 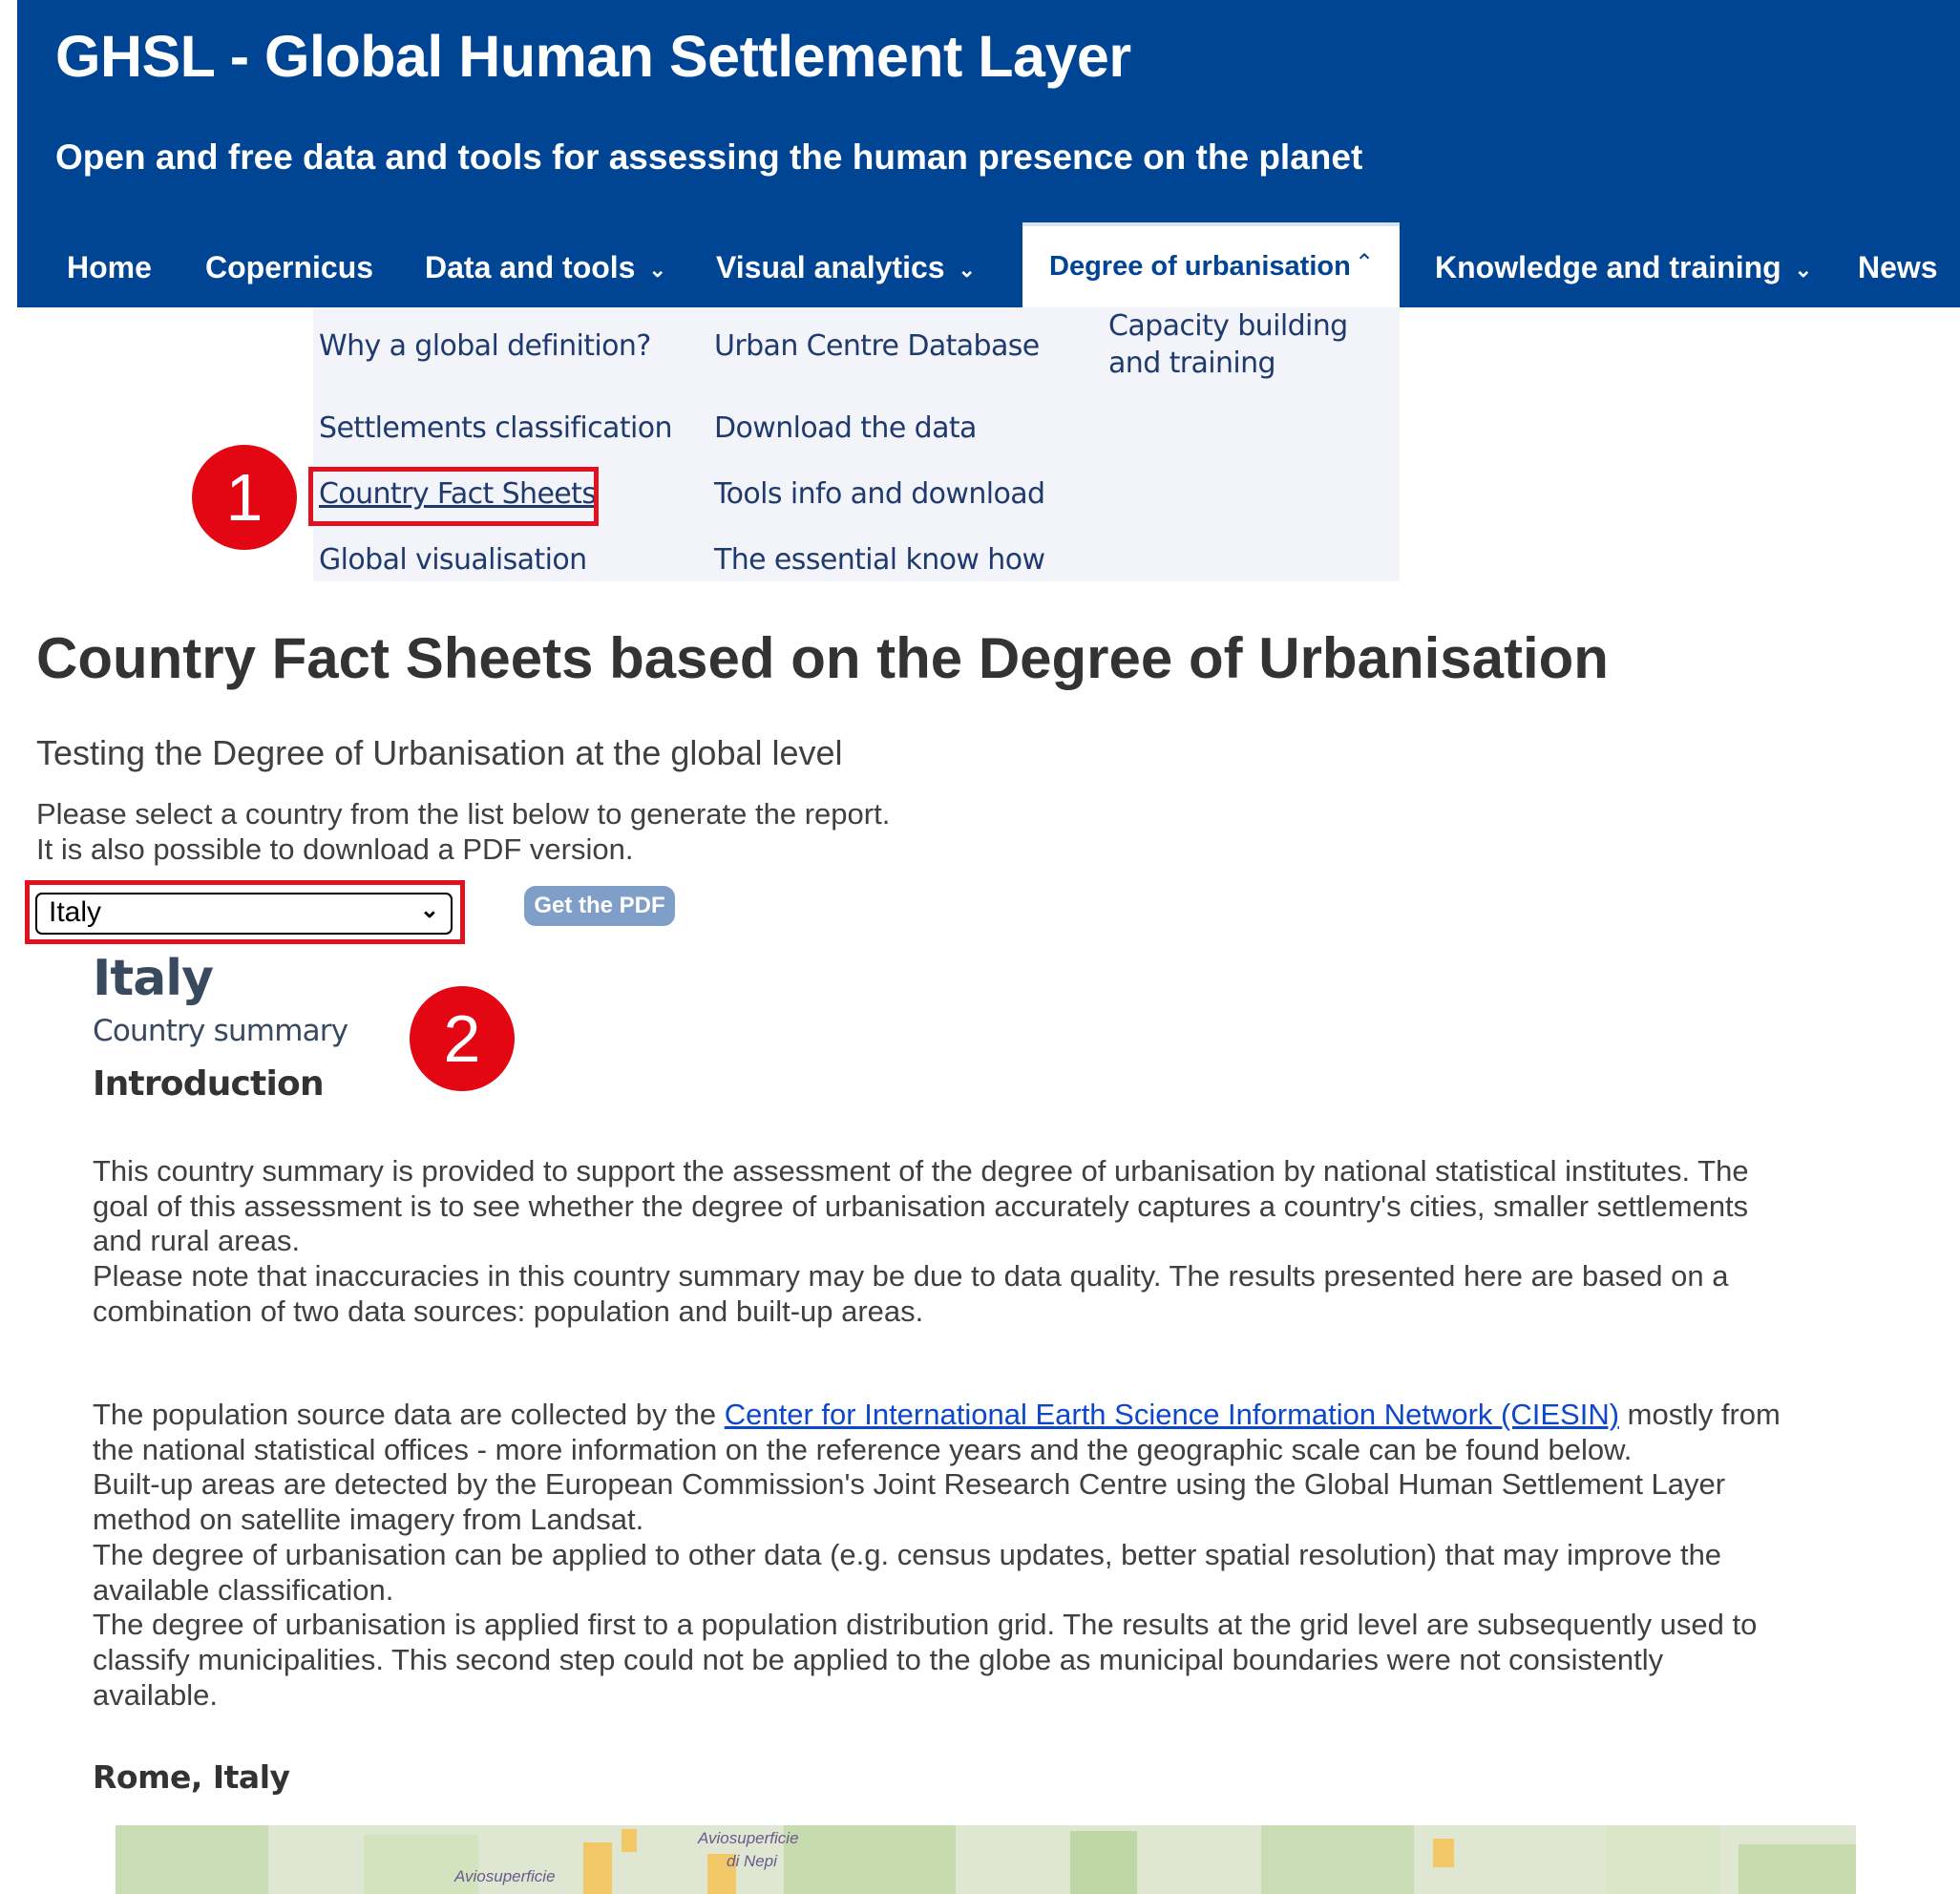 I want to click on data-sources-line: available classification., so click(x=243, y=1589).